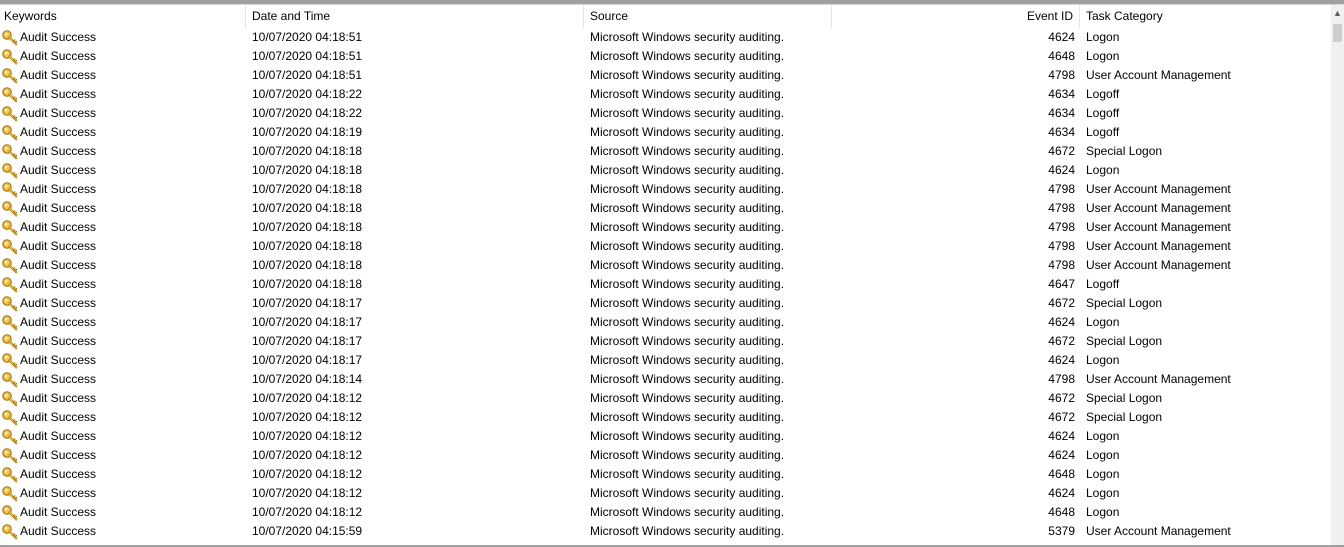 This screenshot has width=1344, height=547. I want to click on date-time-cell: 10/07/2020 04:18:17, so click(307, 360).